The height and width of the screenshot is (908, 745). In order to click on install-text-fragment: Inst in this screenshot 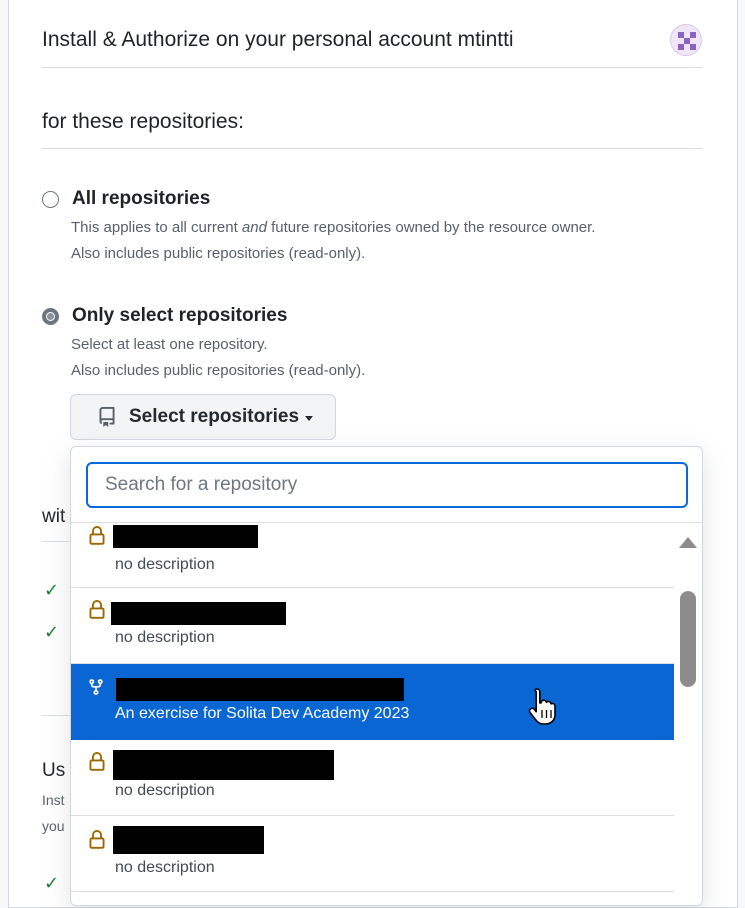, I will do `click(53, 800)`.